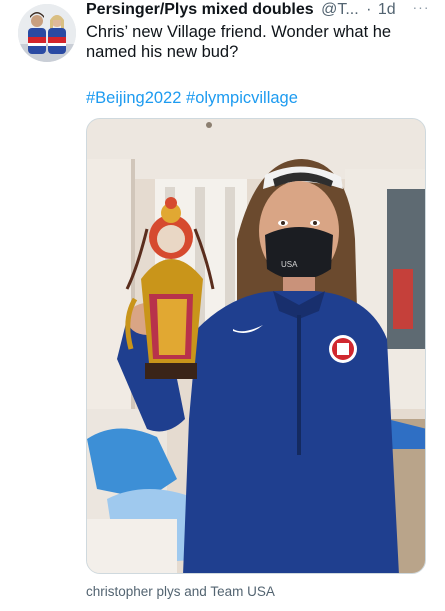 Image resolution: width=445 pixels, height=611 pixels. I want to click on author-name: Persinger/Plys mixed doubles, so click(200, 9).